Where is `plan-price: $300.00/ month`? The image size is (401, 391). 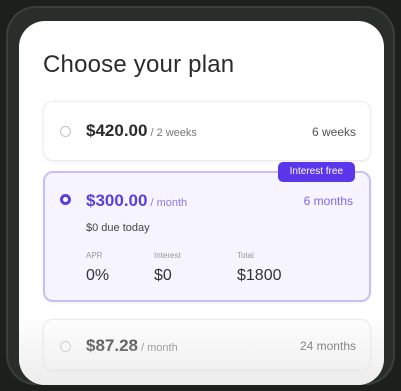 plan-price: $300.00/ month is located at coordinates (136, 201).